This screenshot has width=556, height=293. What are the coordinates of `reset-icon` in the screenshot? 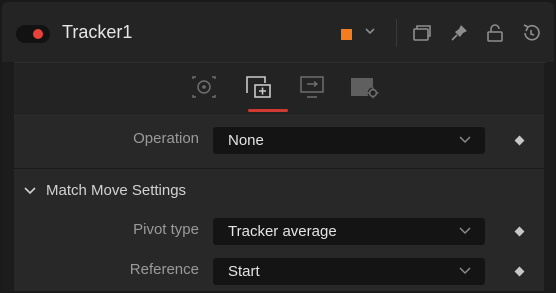 It's located at (531, 33).